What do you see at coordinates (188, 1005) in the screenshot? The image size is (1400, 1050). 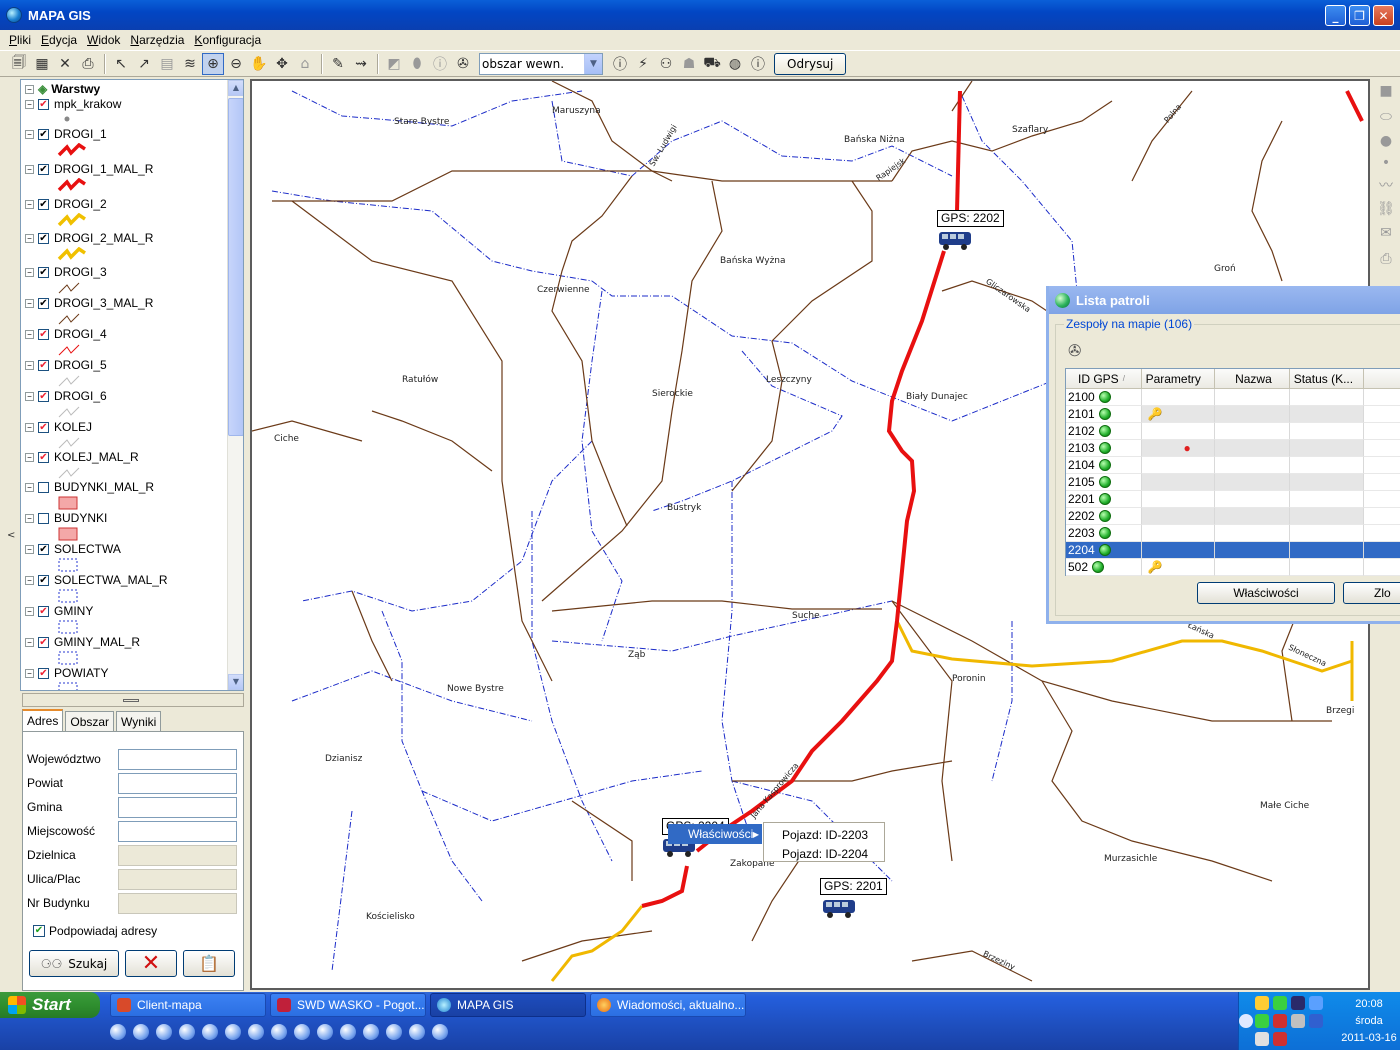 I see `task-client-mapa: Client-mapa` at bounding box center [188, 1005].